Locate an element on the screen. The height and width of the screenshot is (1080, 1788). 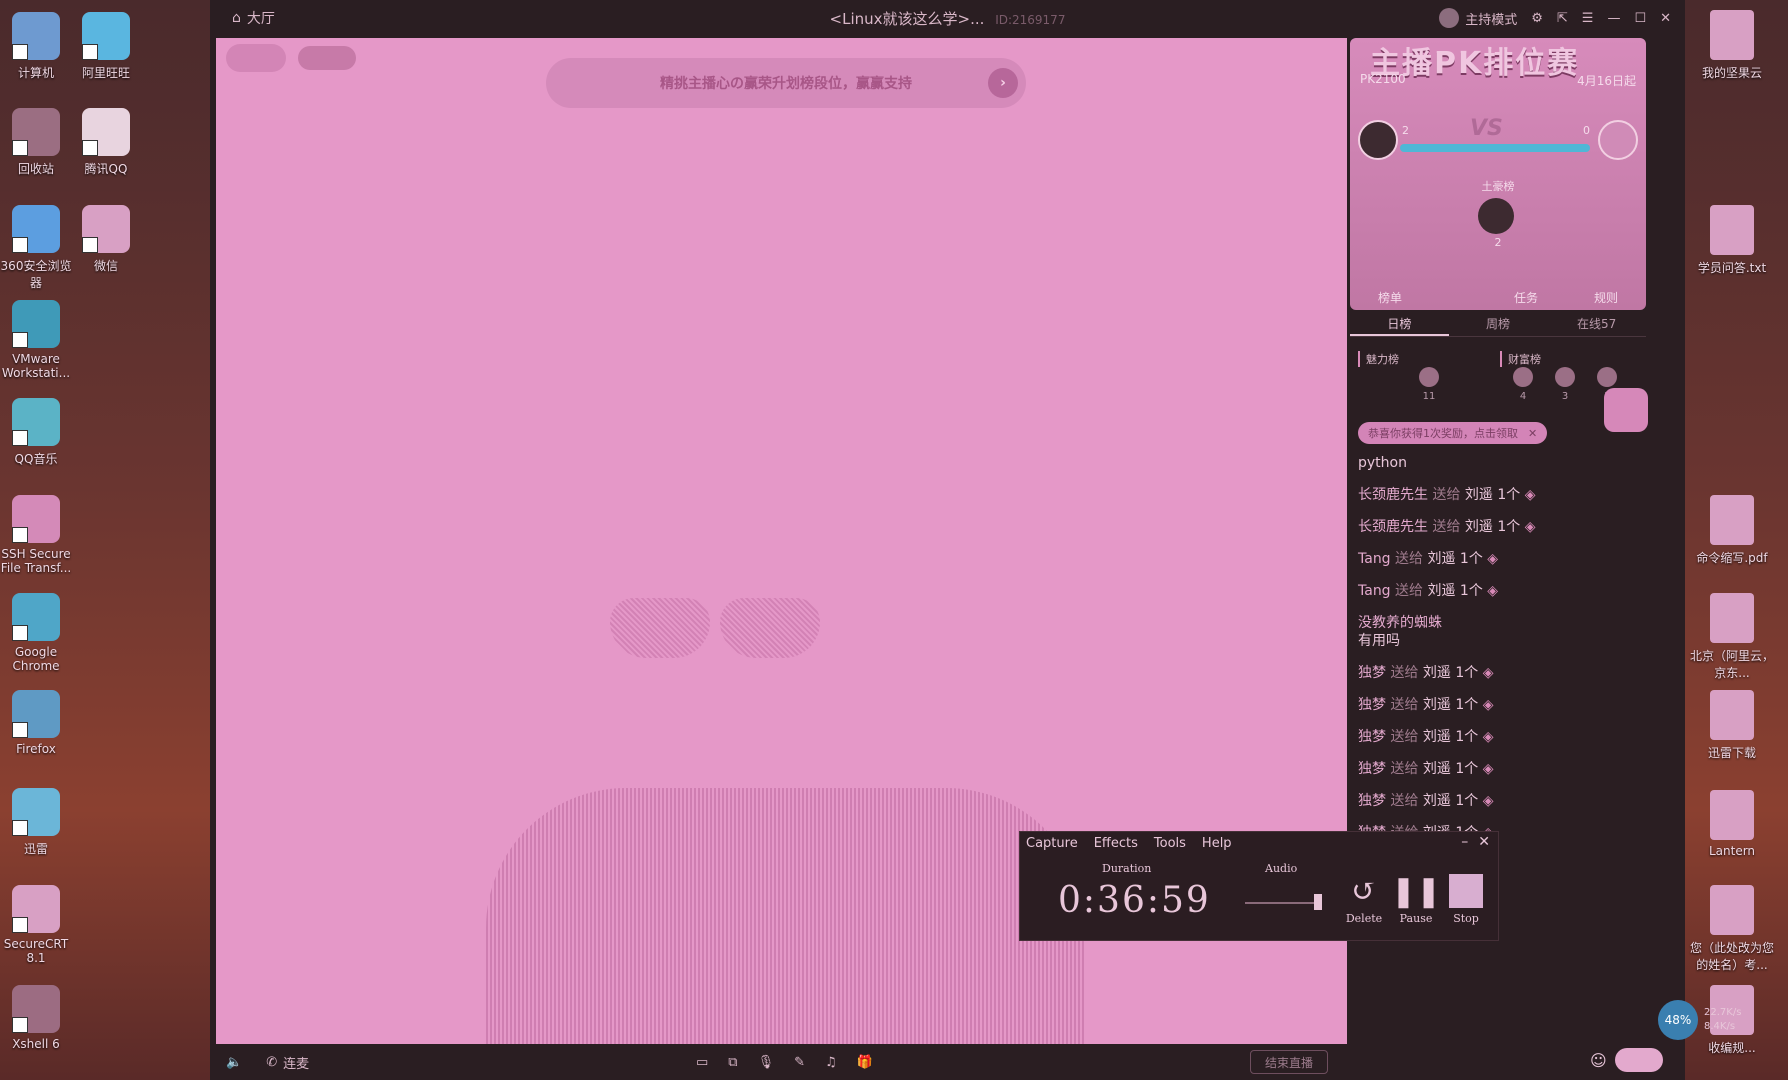
desktop-icon: 阿里旺旺 is located at coordinates (106, 46).